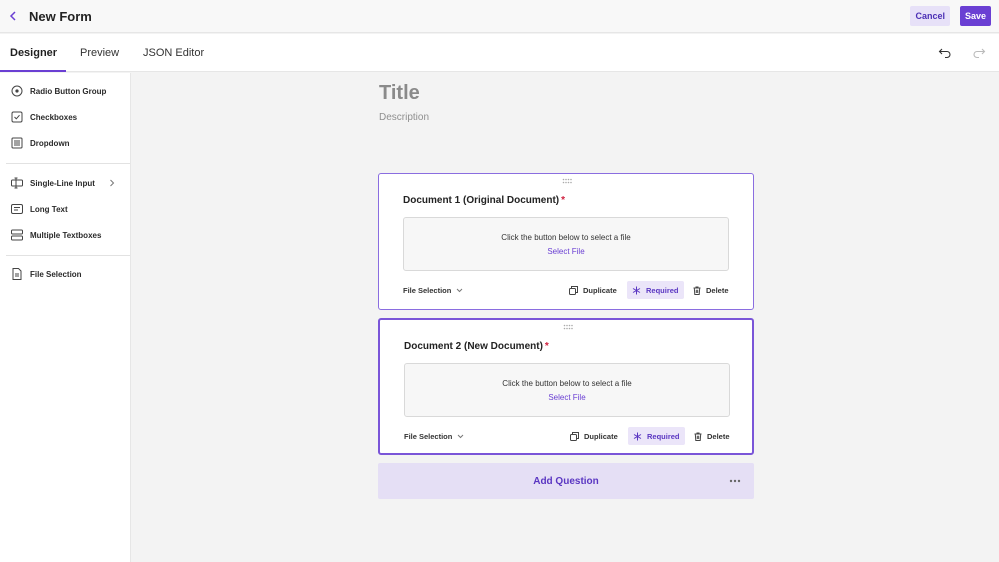 The image size is (999, 562). I want to click on app-header: New Form Cancel Save, so click(499, 16).